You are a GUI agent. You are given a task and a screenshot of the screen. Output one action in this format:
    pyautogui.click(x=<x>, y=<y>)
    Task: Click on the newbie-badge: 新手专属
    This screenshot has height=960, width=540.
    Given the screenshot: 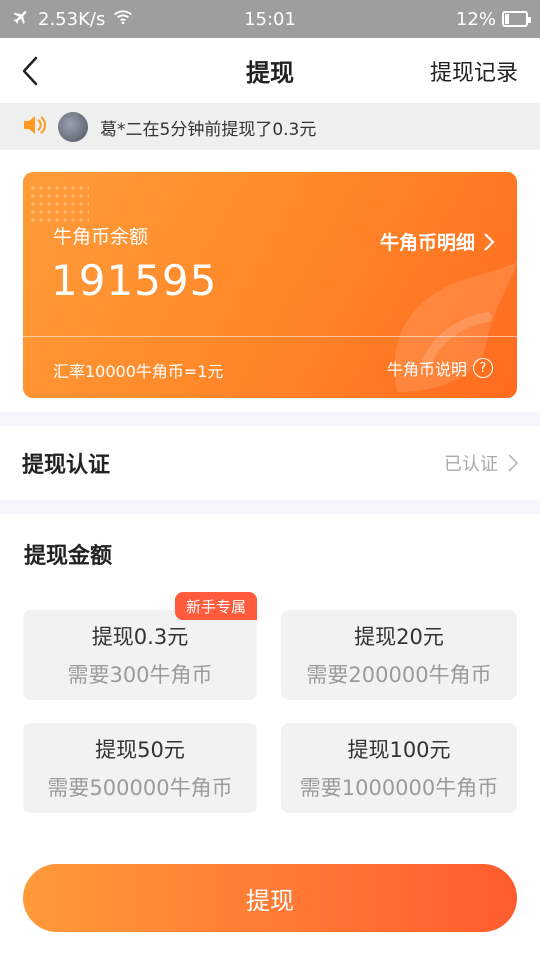 What is the action you would take?
    pyautogui.click(x=215, y=606)
    